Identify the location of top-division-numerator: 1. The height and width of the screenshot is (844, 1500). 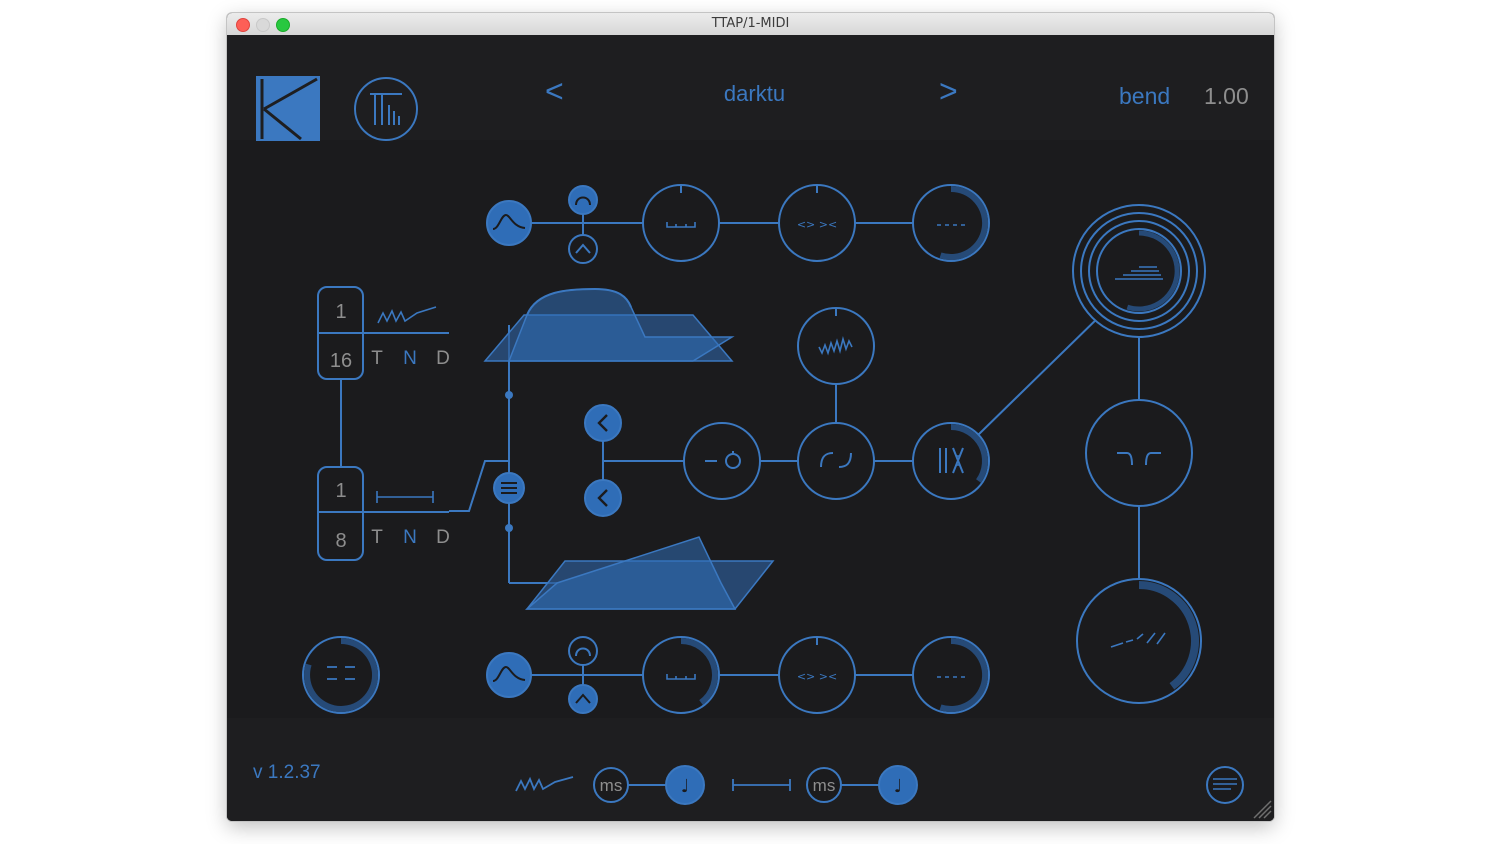
(340, 312).